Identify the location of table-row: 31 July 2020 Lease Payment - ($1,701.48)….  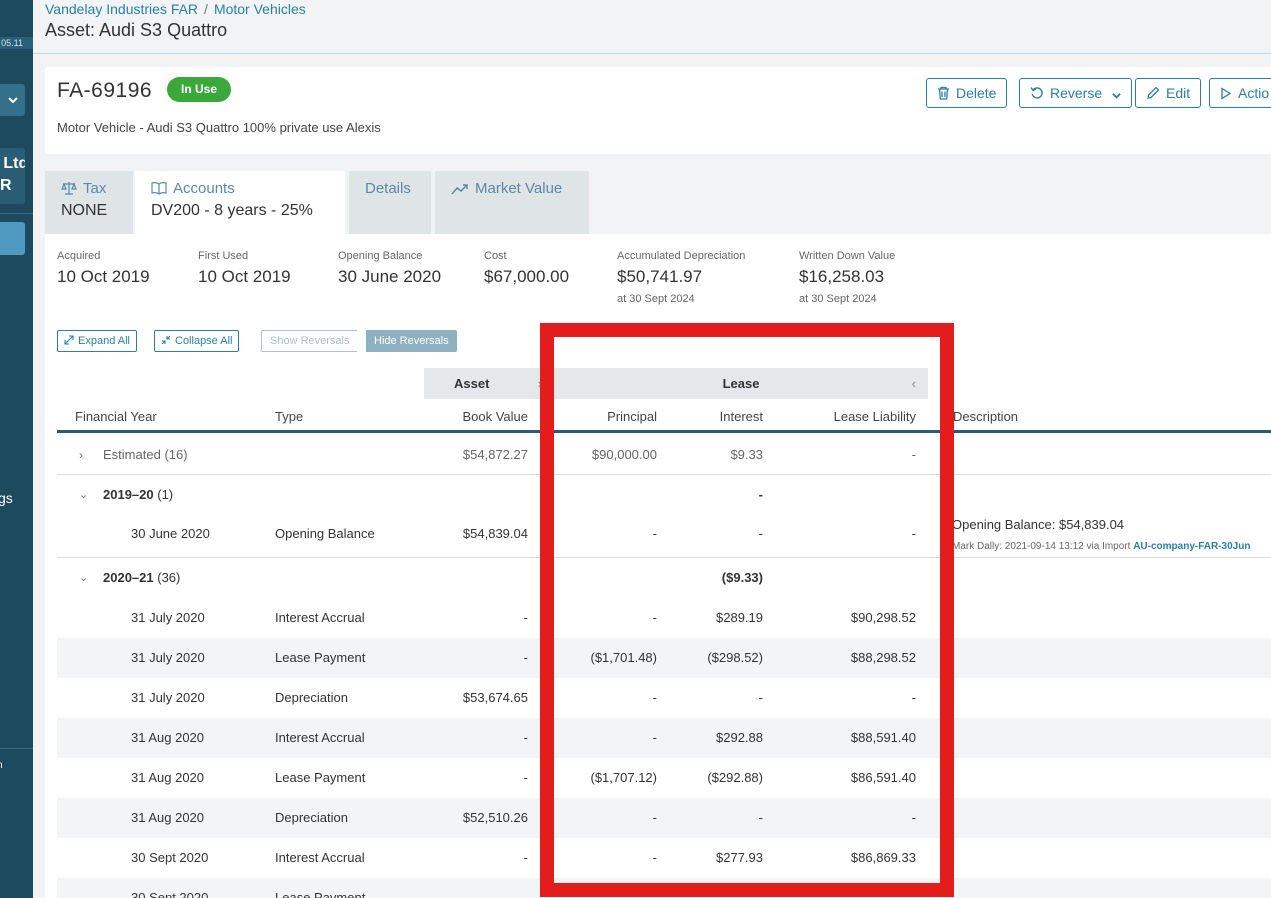
(664, 658).